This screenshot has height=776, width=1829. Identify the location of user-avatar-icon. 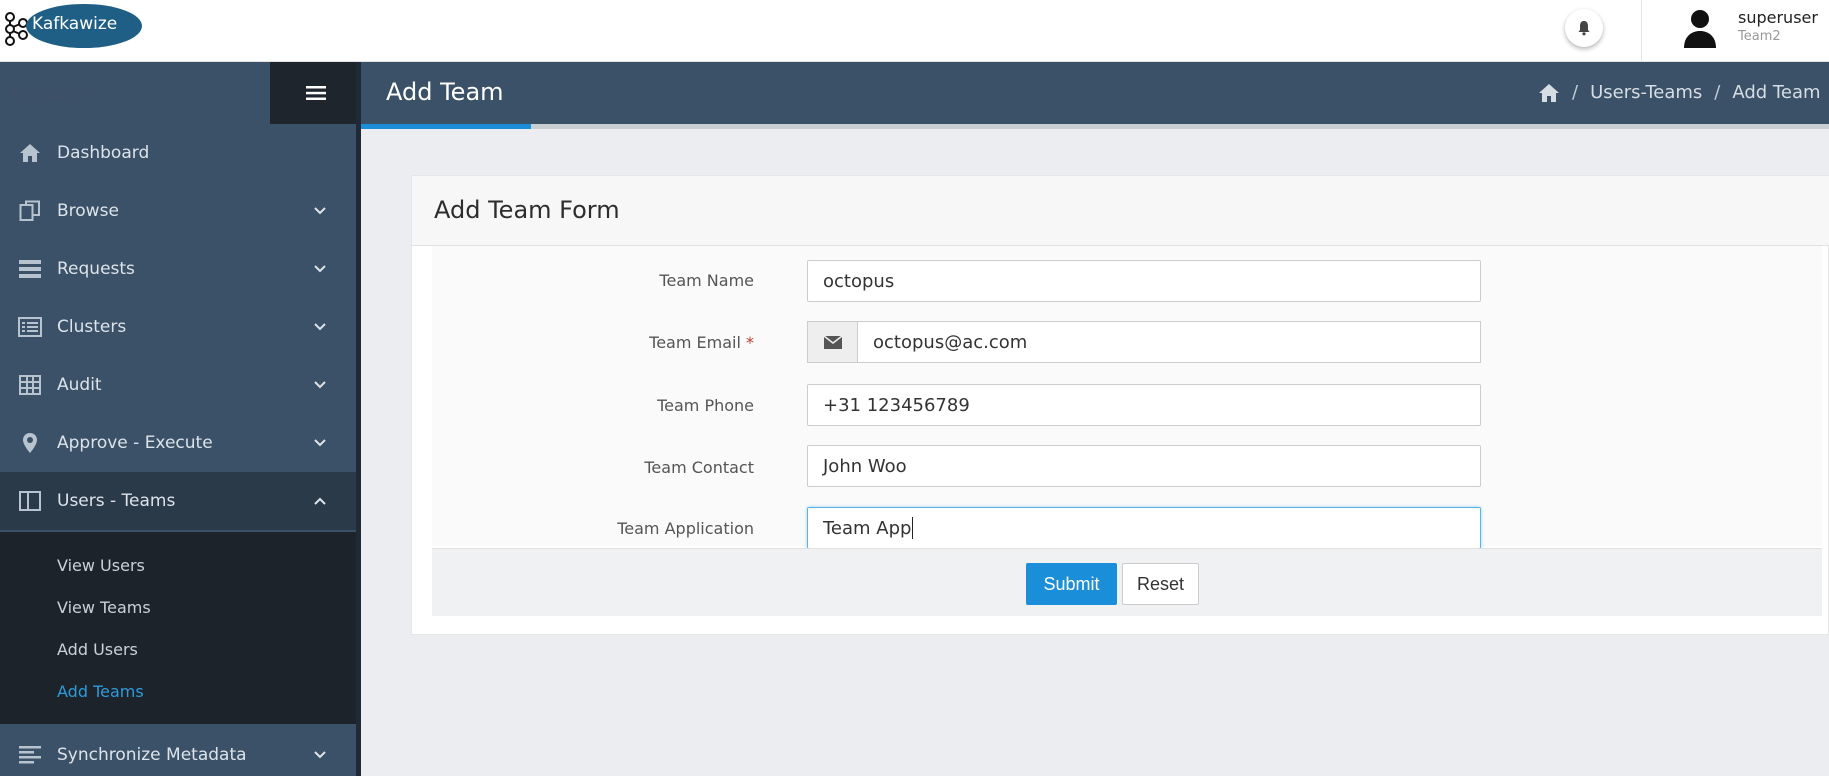
(1700, 28).